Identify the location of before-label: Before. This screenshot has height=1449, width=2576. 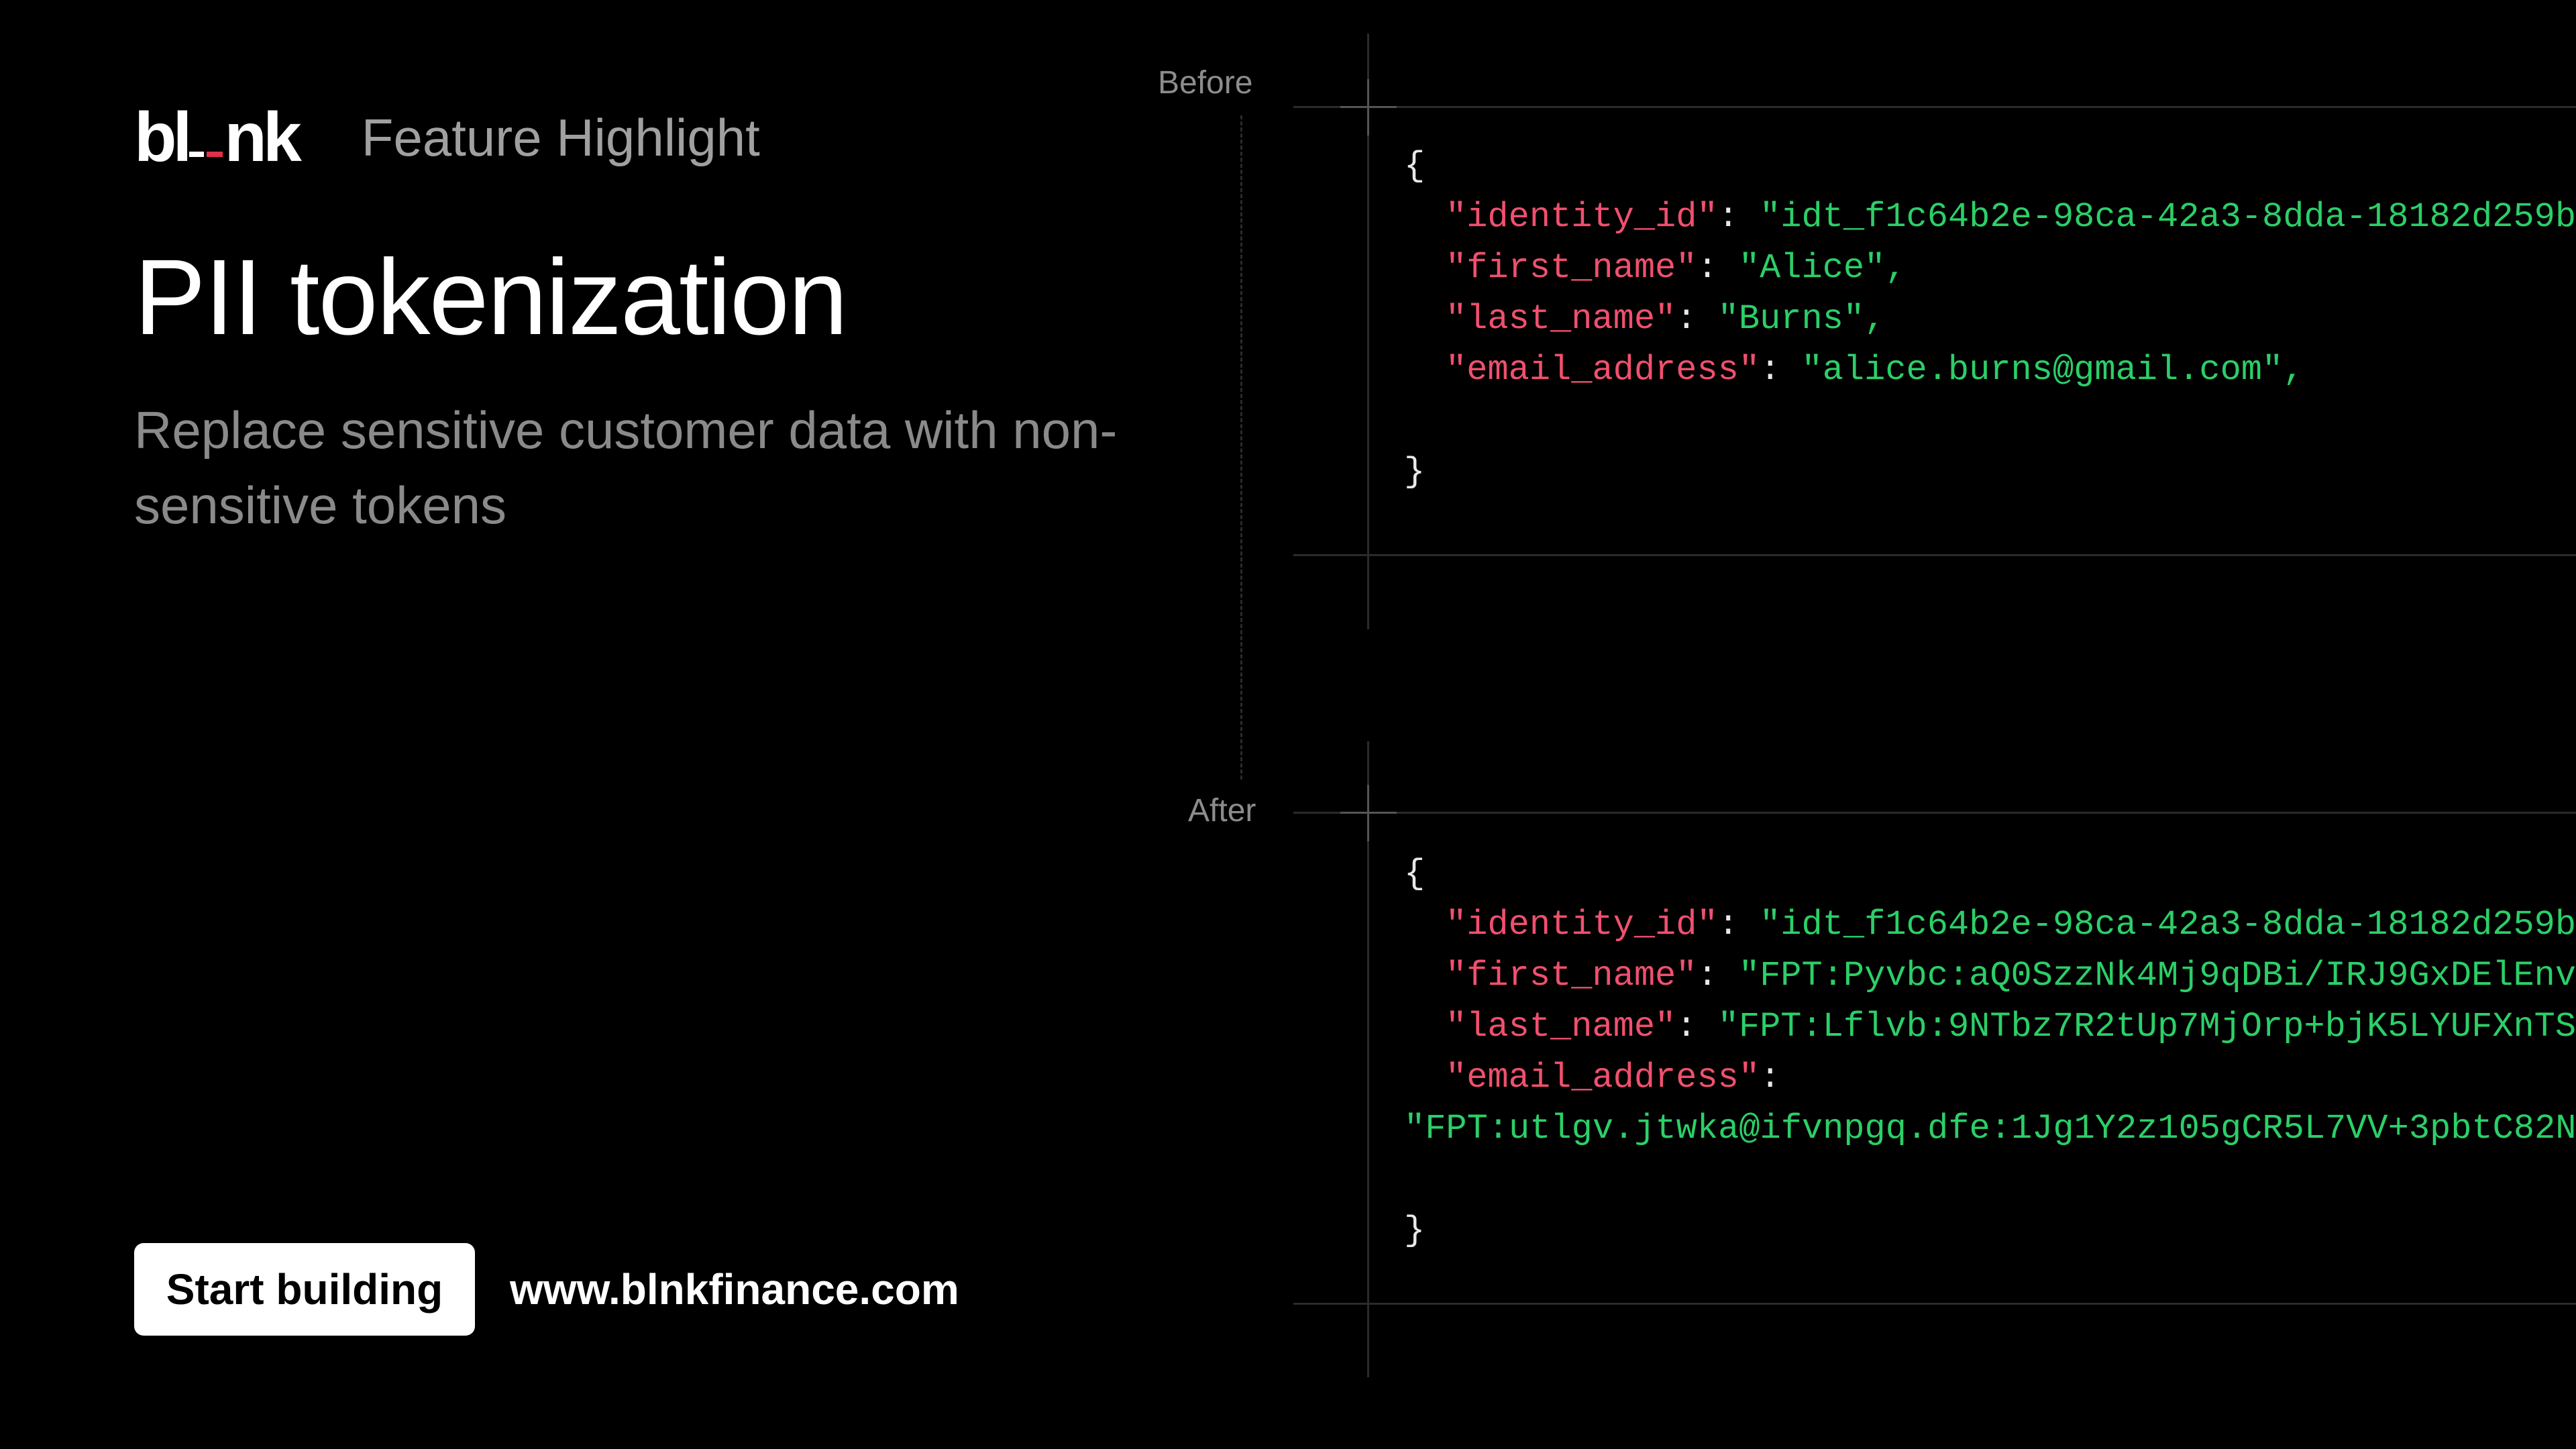
(1205, 83).